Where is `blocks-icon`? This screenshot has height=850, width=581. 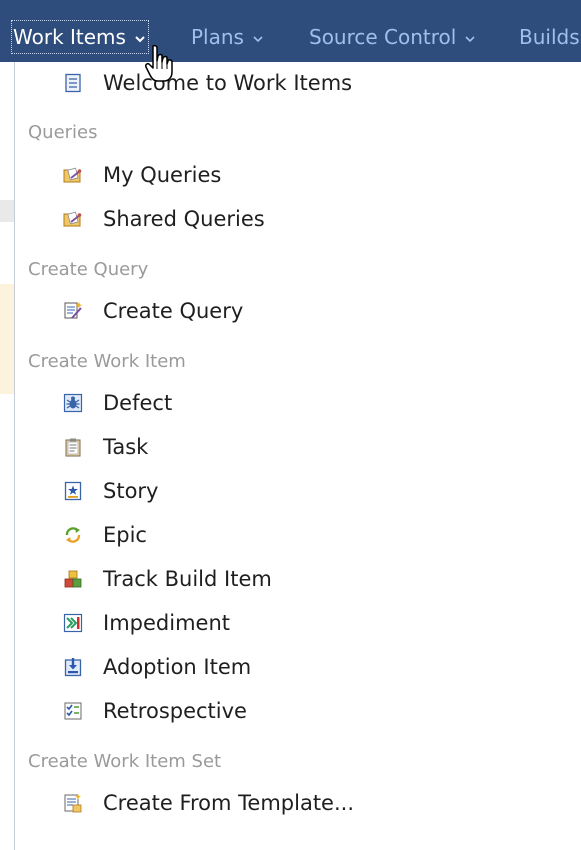
blocks-icon is located at coordinates (73, 579).